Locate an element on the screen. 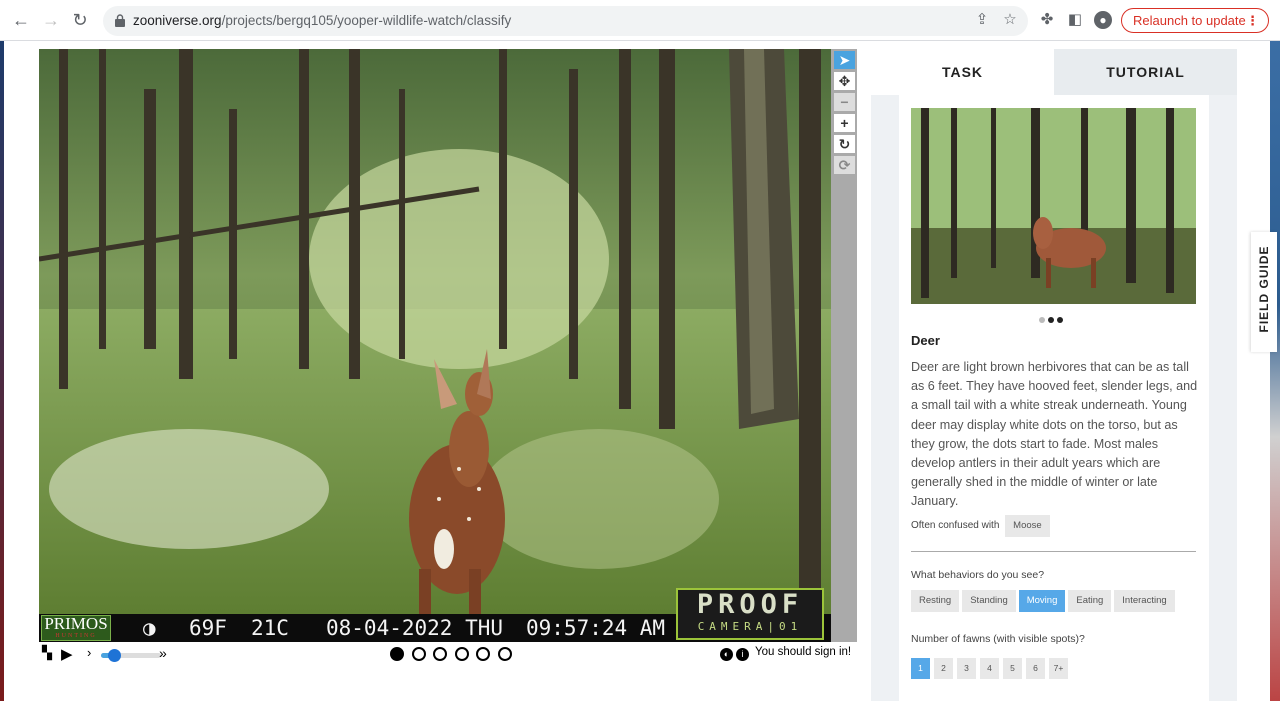  divider is located at coordinates (1053, 551).